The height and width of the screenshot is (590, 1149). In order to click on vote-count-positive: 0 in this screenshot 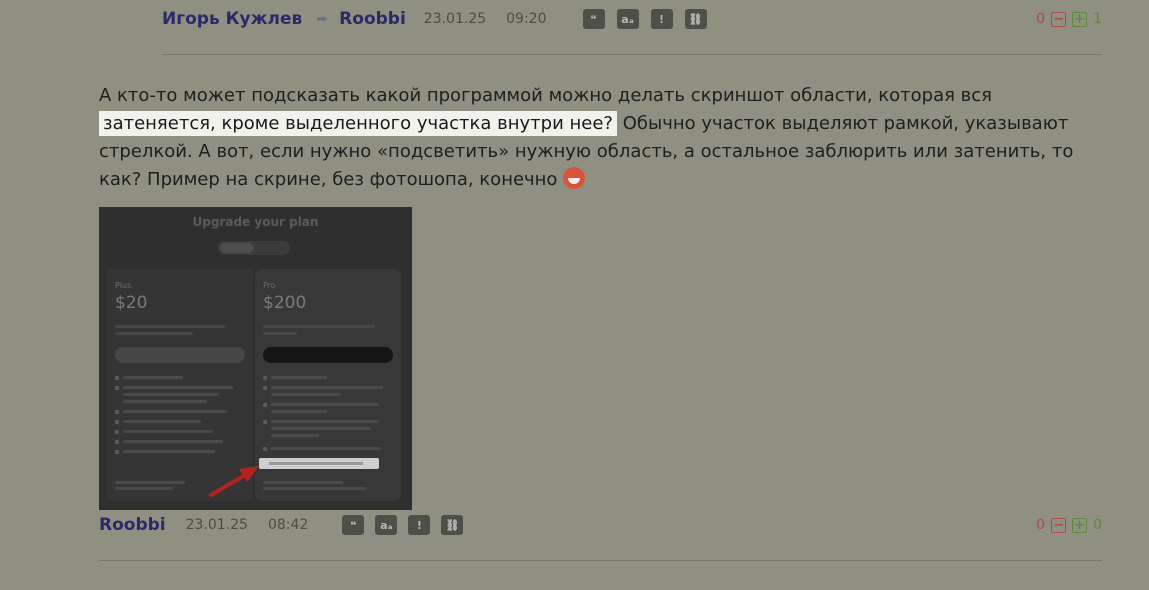, I will do `click(1097, 525)`.